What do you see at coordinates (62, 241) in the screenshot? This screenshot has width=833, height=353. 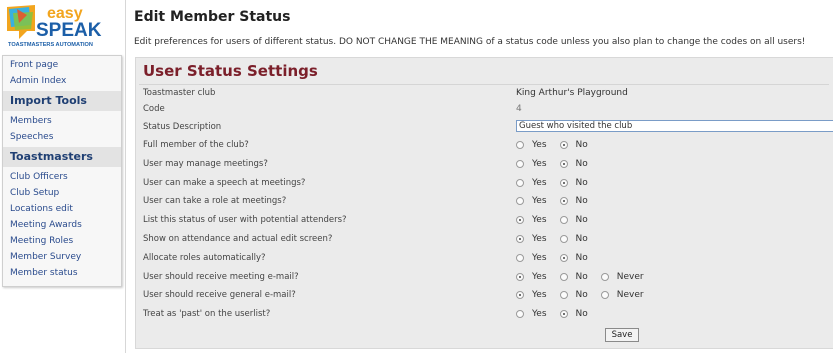 I see `sidebar-item-meeting-roles: Meeting Roles` at bounding box center [62, 241].